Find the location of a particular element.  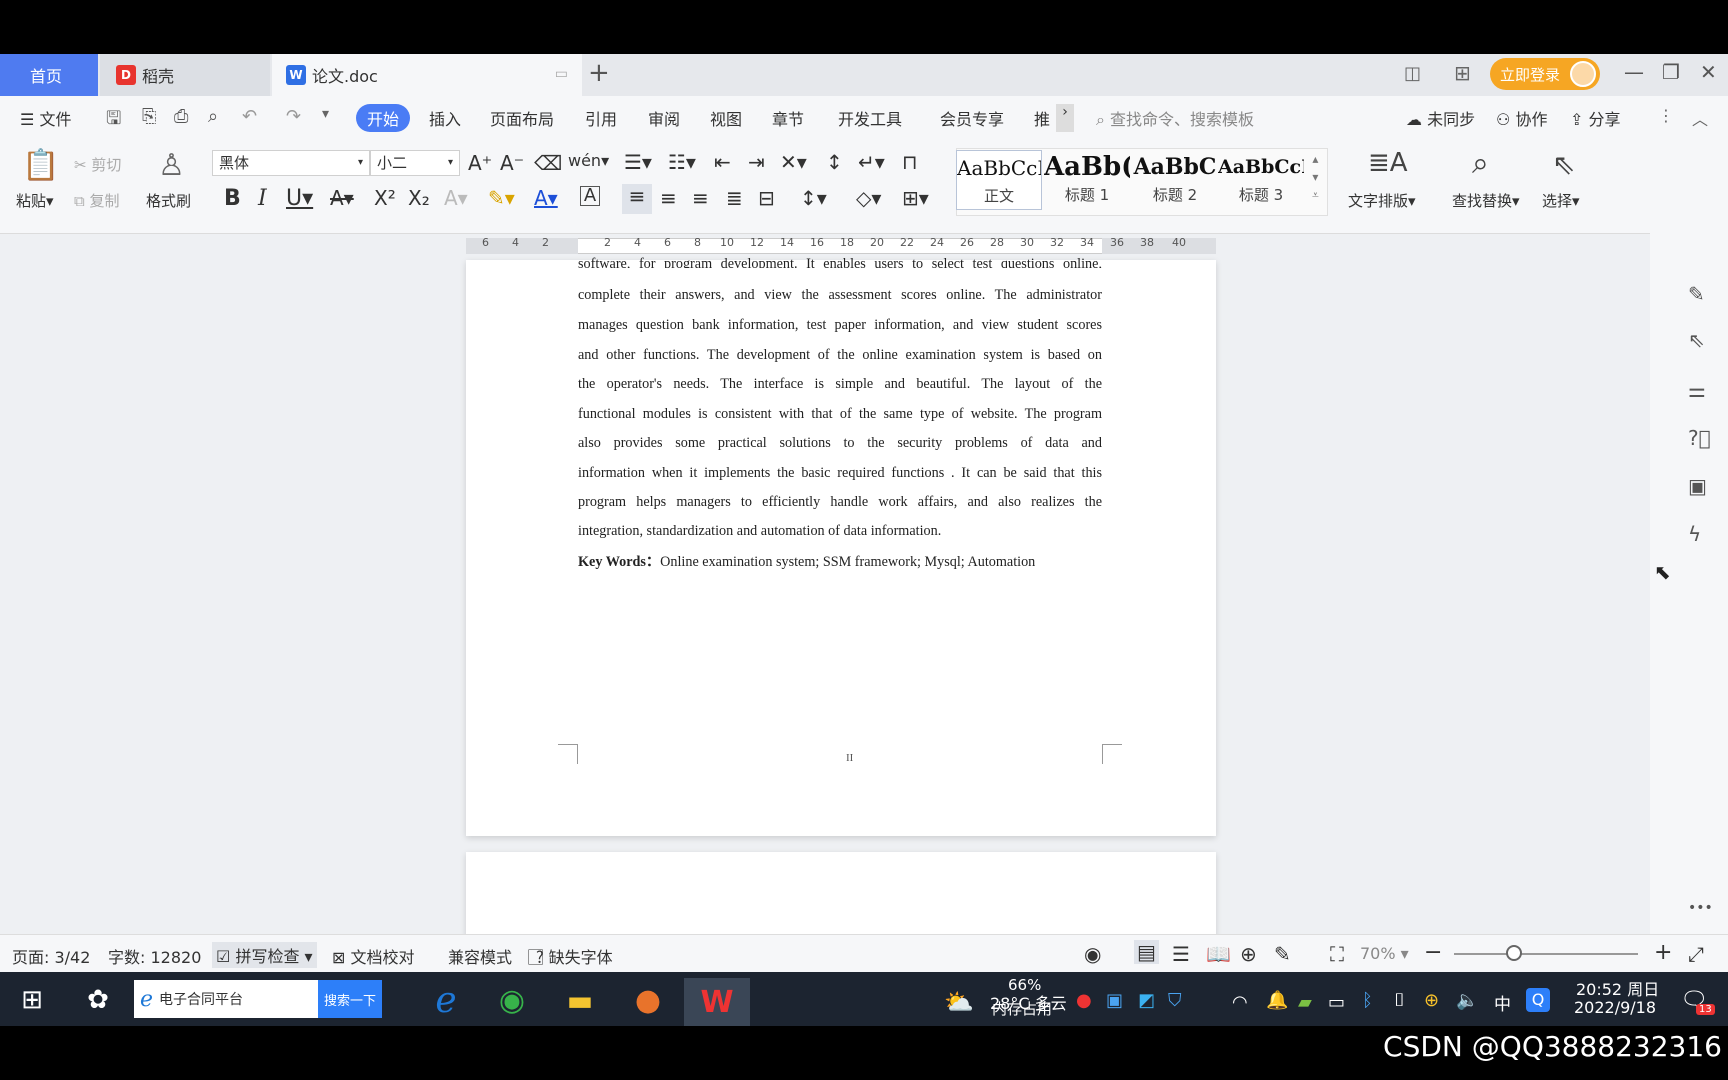

tray-app-icon: ◩ is located at coordinates (1146, 1000).